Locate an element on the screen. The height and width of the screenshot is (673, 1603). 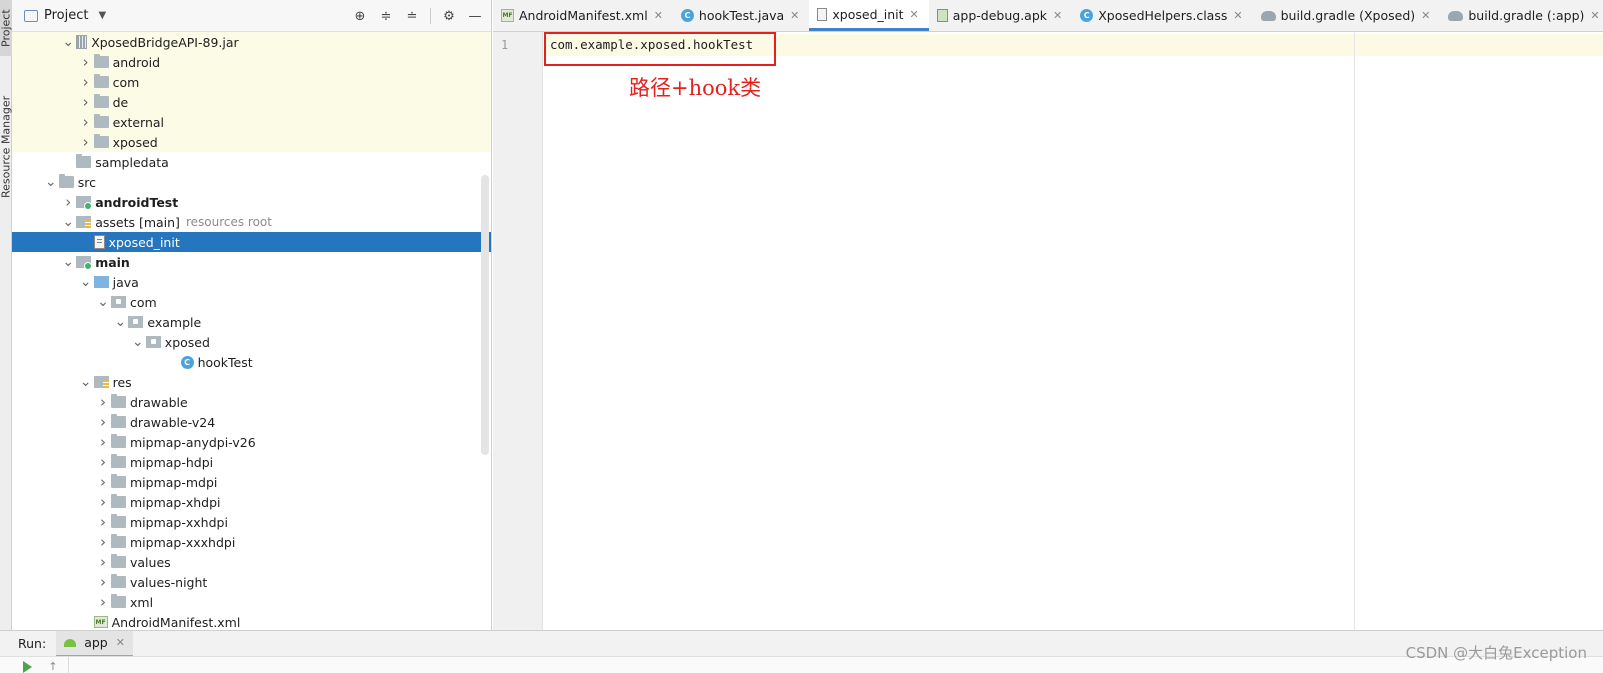
tree-row-label: xposed is located at coordinates (187, 342).